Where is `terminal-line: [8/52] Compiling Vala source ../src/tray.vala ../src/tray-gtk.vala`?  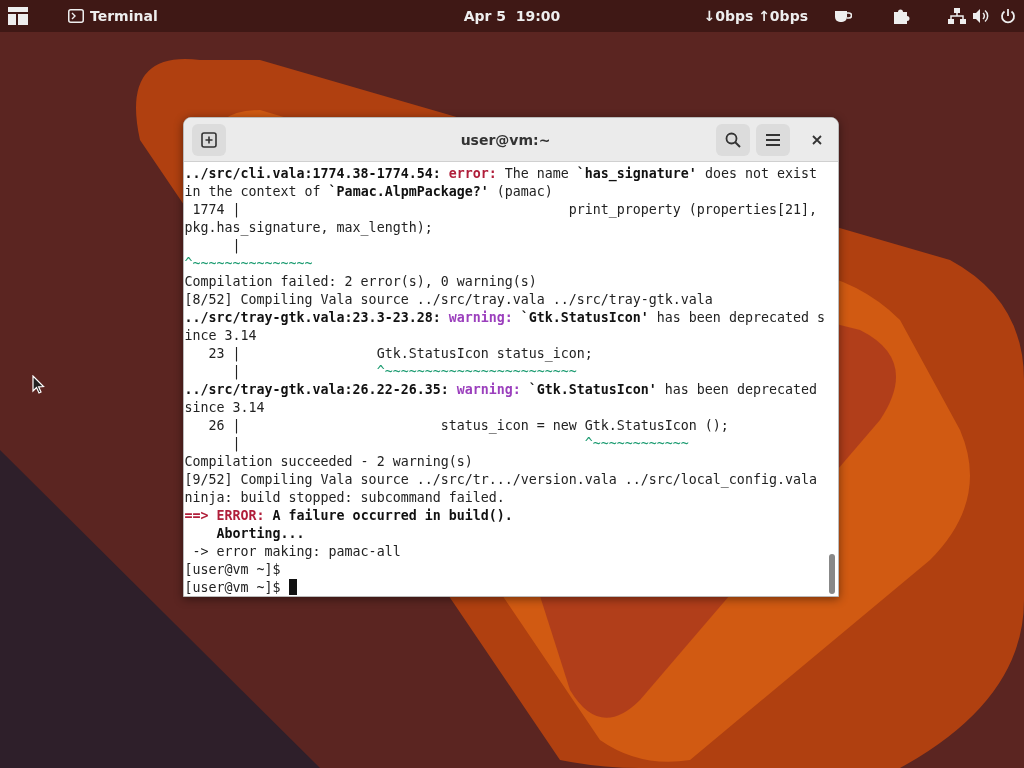
terminal-line: [8/52] Compiling Vala source ../src/tray.vala ../src/tray-gtk.vala is located at coordinates (449, 300).